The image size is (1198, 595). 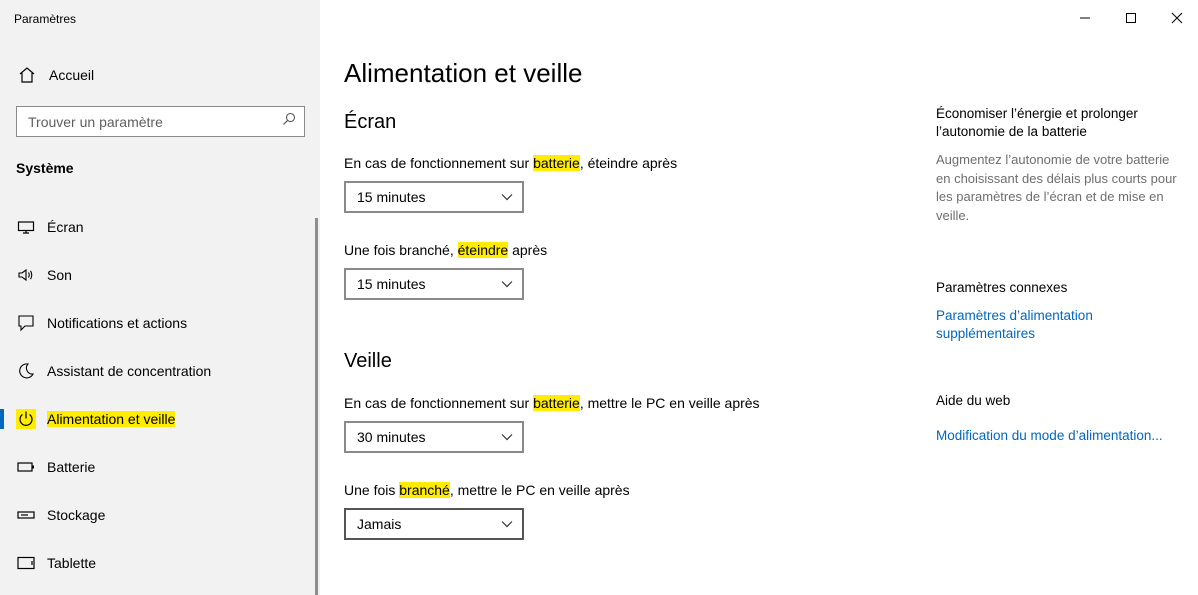 What do you see at coordinates (368, 361) in the screenshot?
I see `section-title-sleep: Veille` at bounding box center [368, 361].